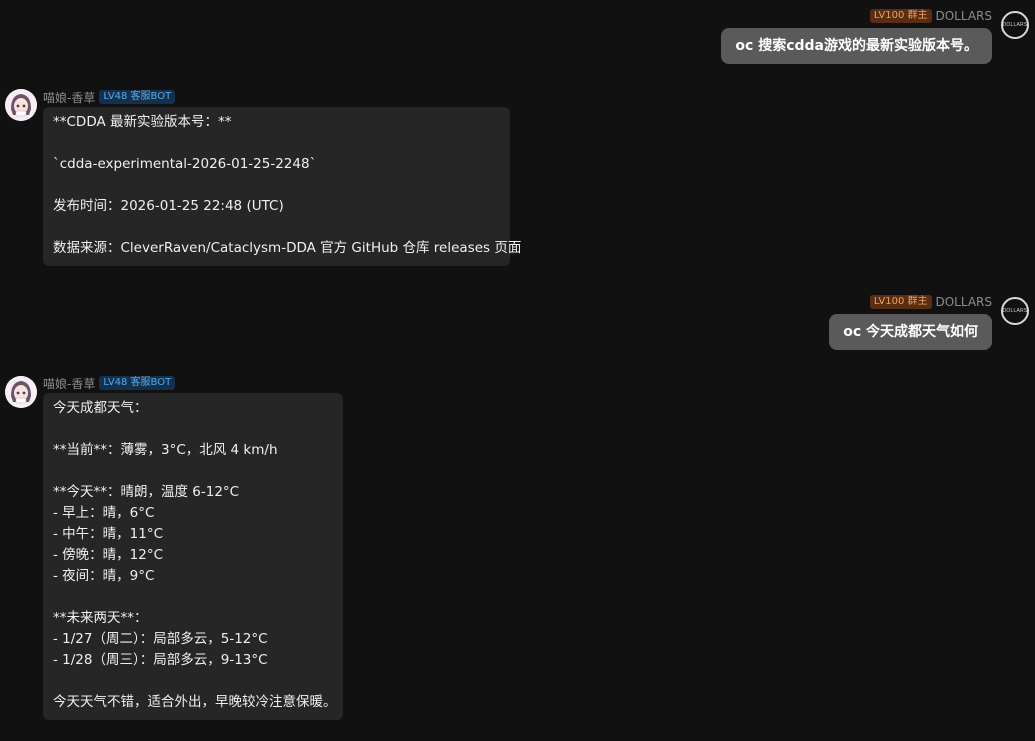 This screenshot has height=741, width=1035. What do you see at coordinates (160, 660) in the screenshot?
I see `bubble-line: - 1/28（周三）：局部多云，9-13°C` at bounding box center [160, 660].